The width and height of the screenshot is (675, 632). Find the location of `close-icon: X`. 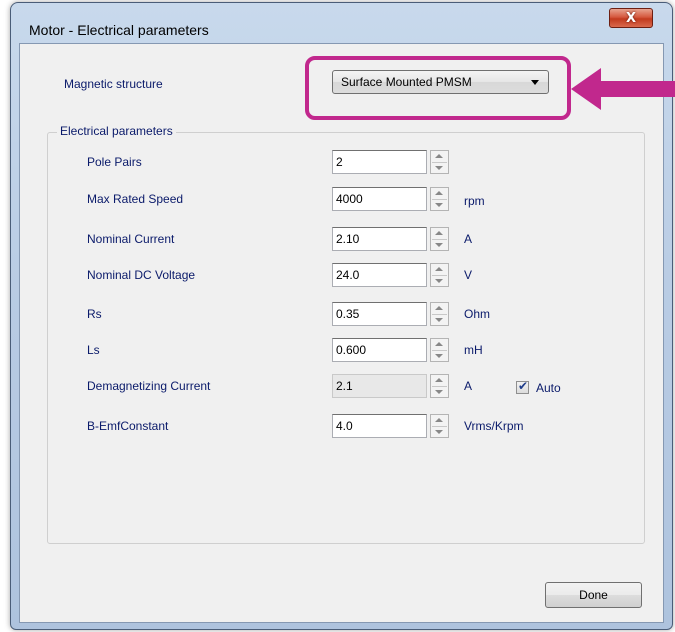

close-icon: X is located at coordinates (631, 18).